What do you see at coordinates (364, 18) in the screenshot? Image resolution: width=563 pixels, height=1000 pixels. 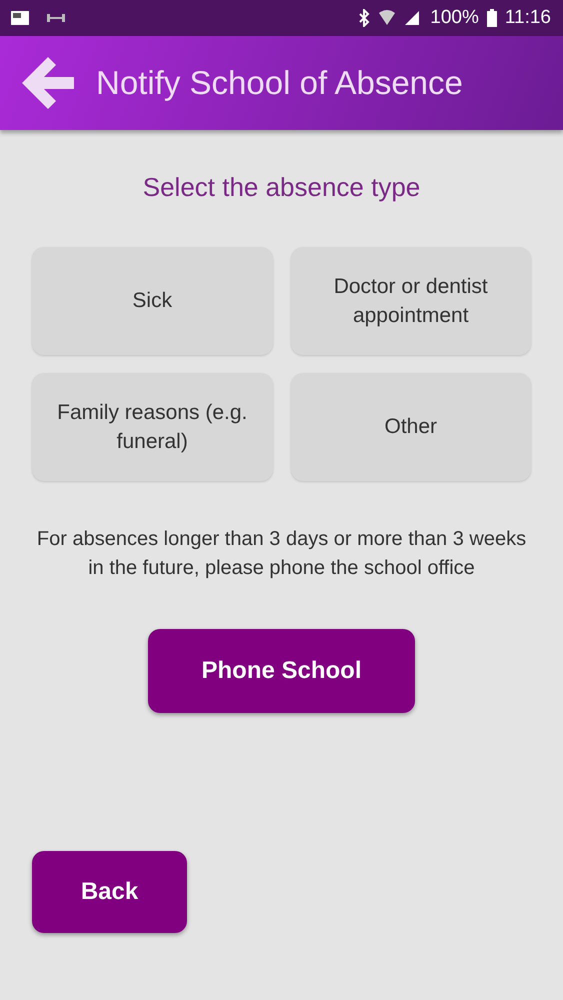 I see `bluetooth-icon` at bounding box center [364, 18].